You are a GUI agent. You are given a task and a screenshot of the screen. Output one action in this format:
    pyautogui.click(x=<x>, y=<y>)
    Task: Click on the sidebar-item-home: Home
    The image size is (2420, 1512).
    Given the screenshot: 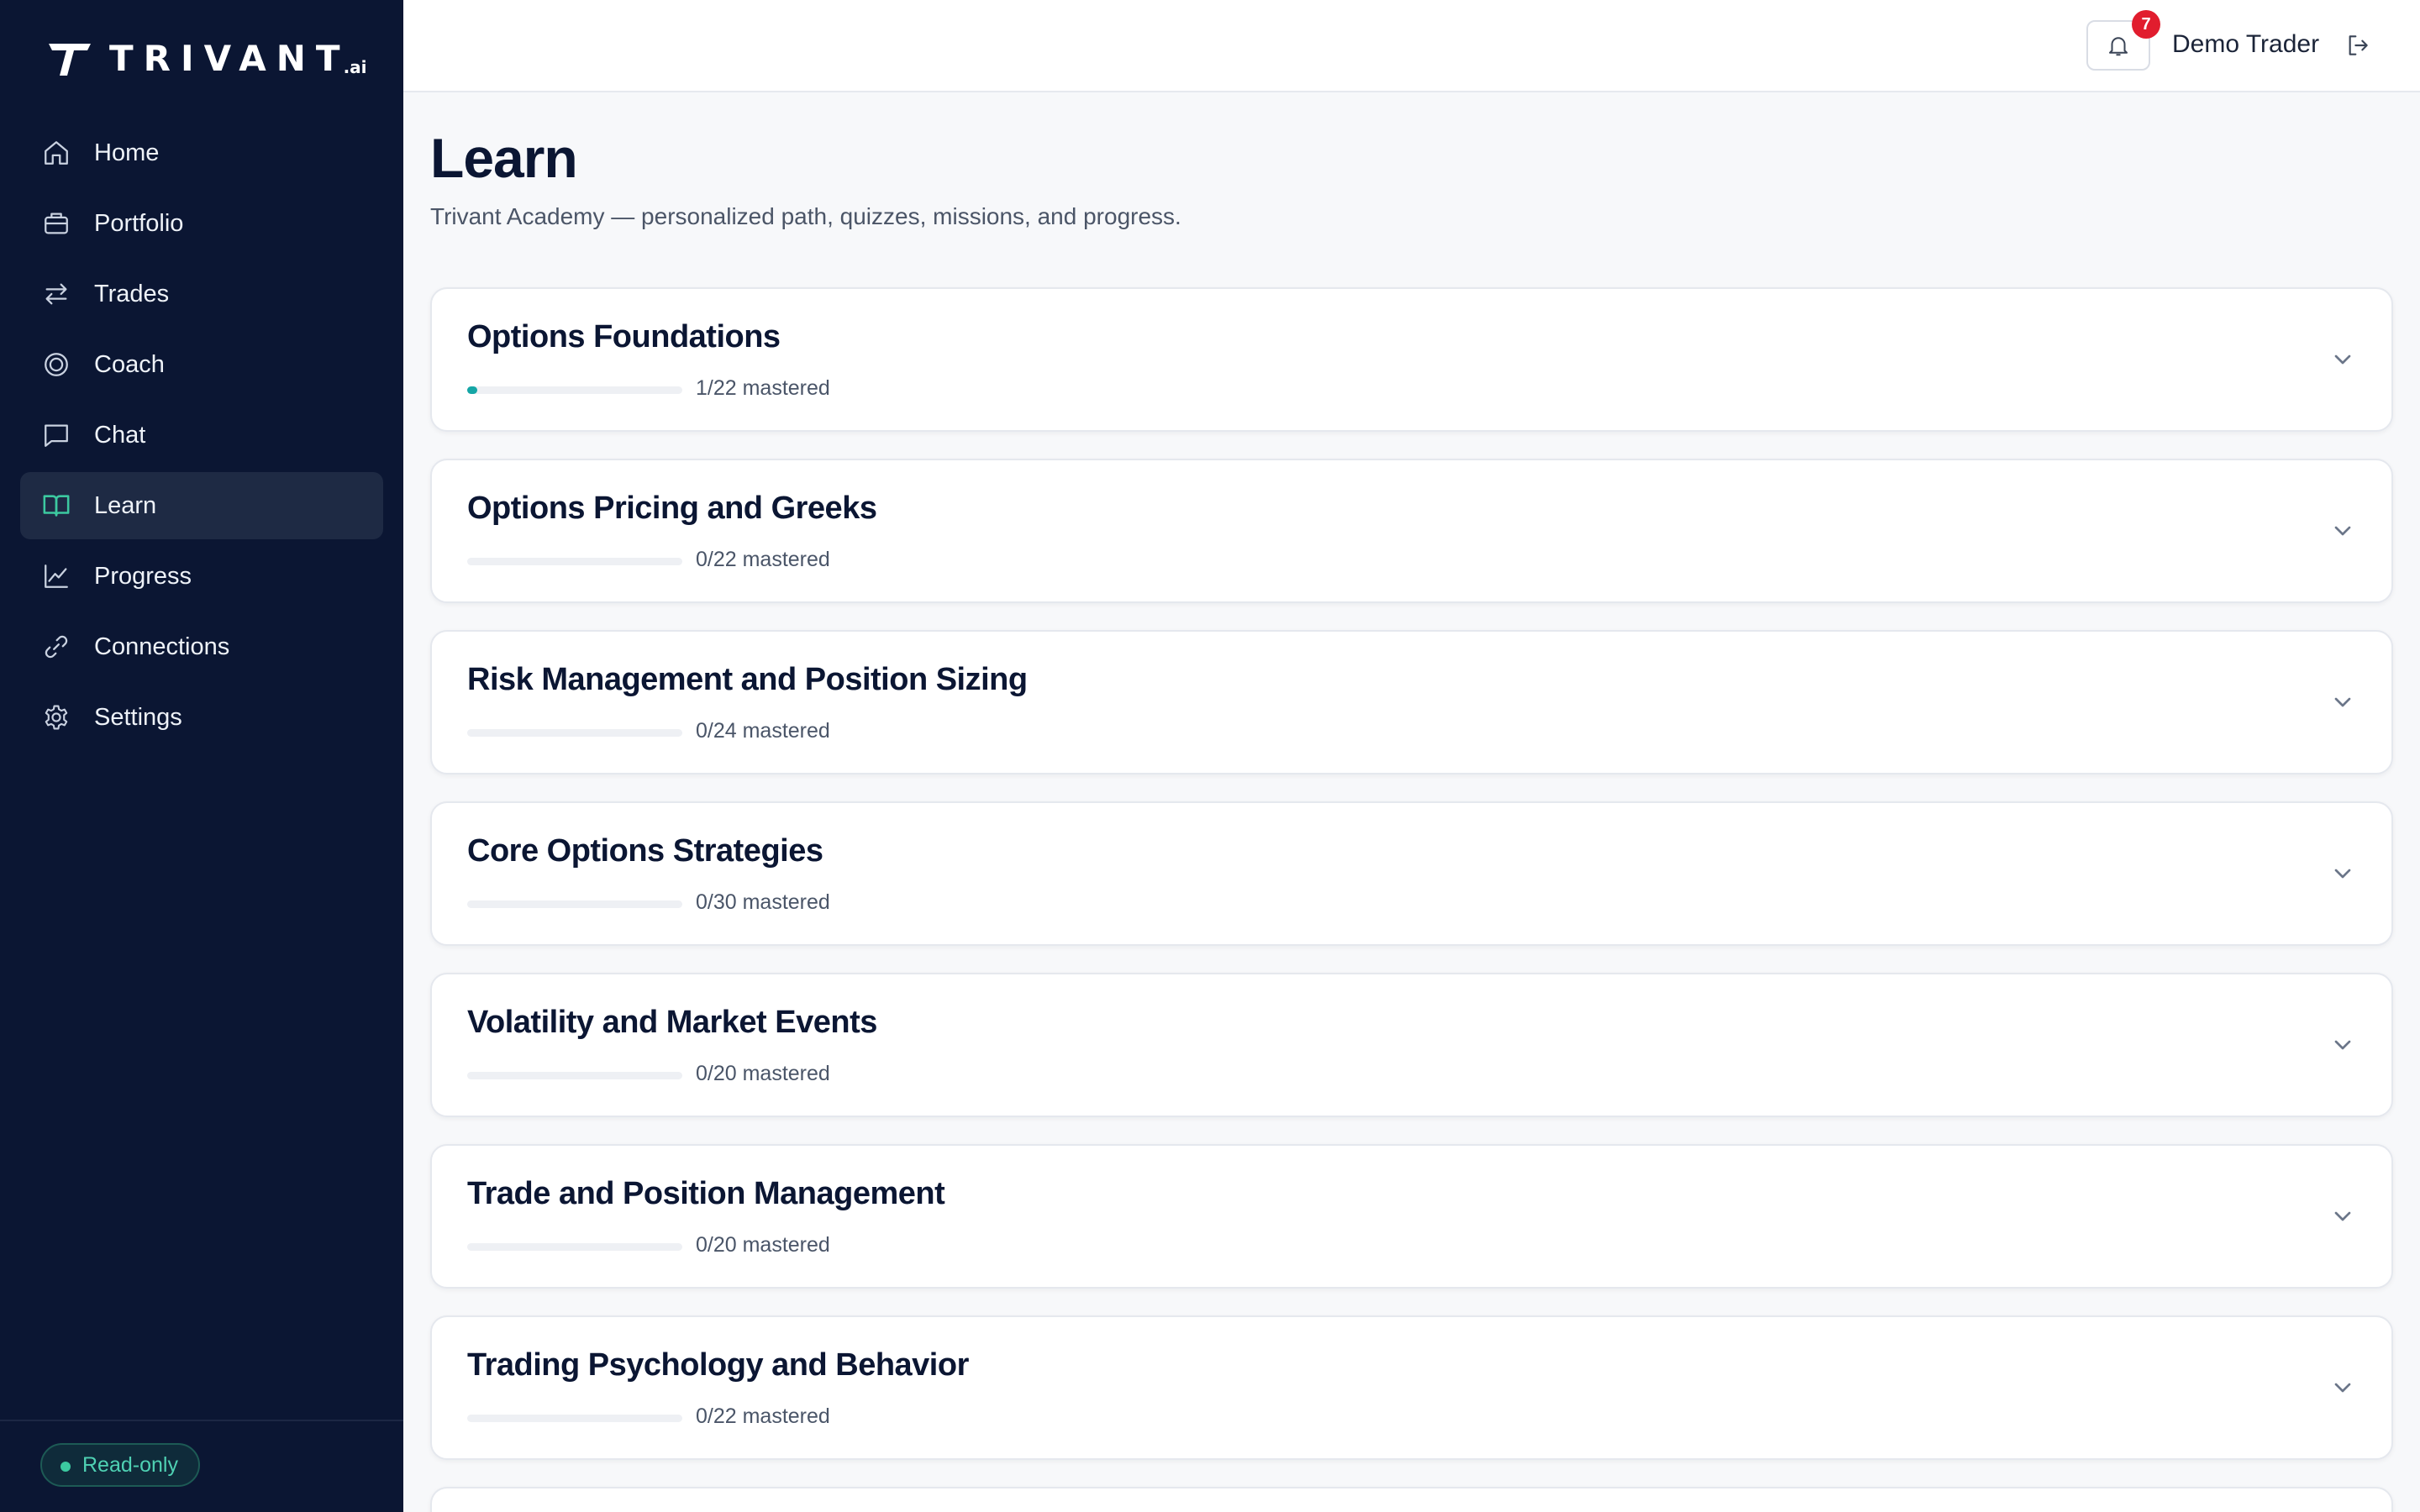 What is the action you would take?
    pyautogui.click(x=202, y=152)
    